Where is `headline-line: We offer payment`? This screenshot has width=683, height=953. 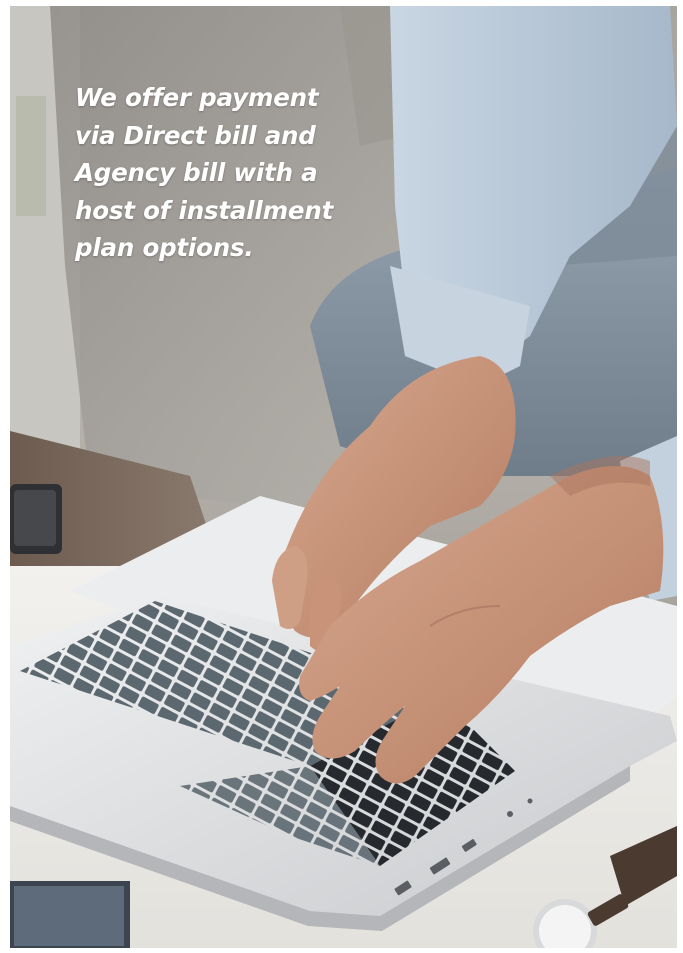
headline-line: We offer payment is located at coordinates (197, 97).